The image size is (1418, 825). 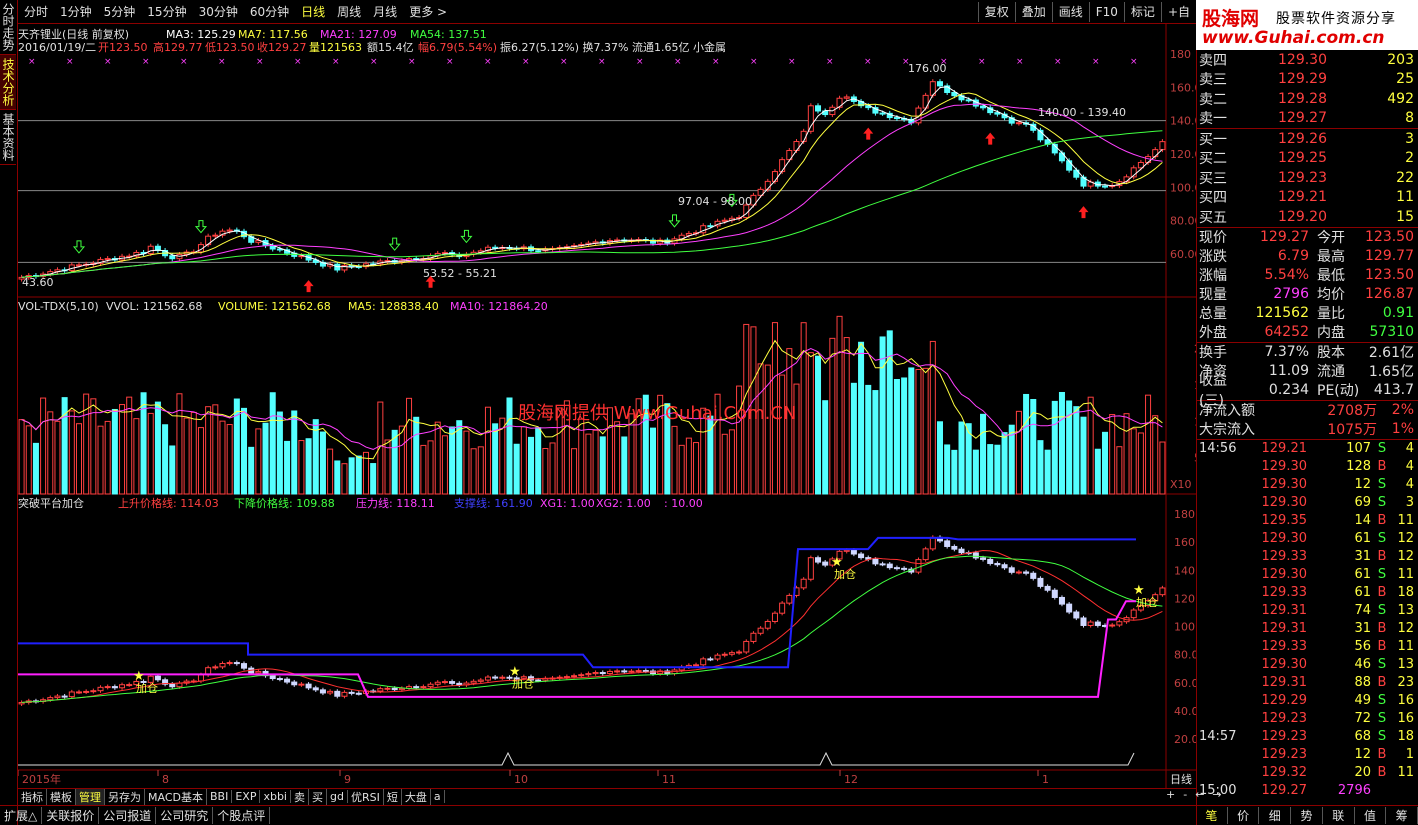 I want to click on quote-tab-2: 细, so click(x=1275, y=815).